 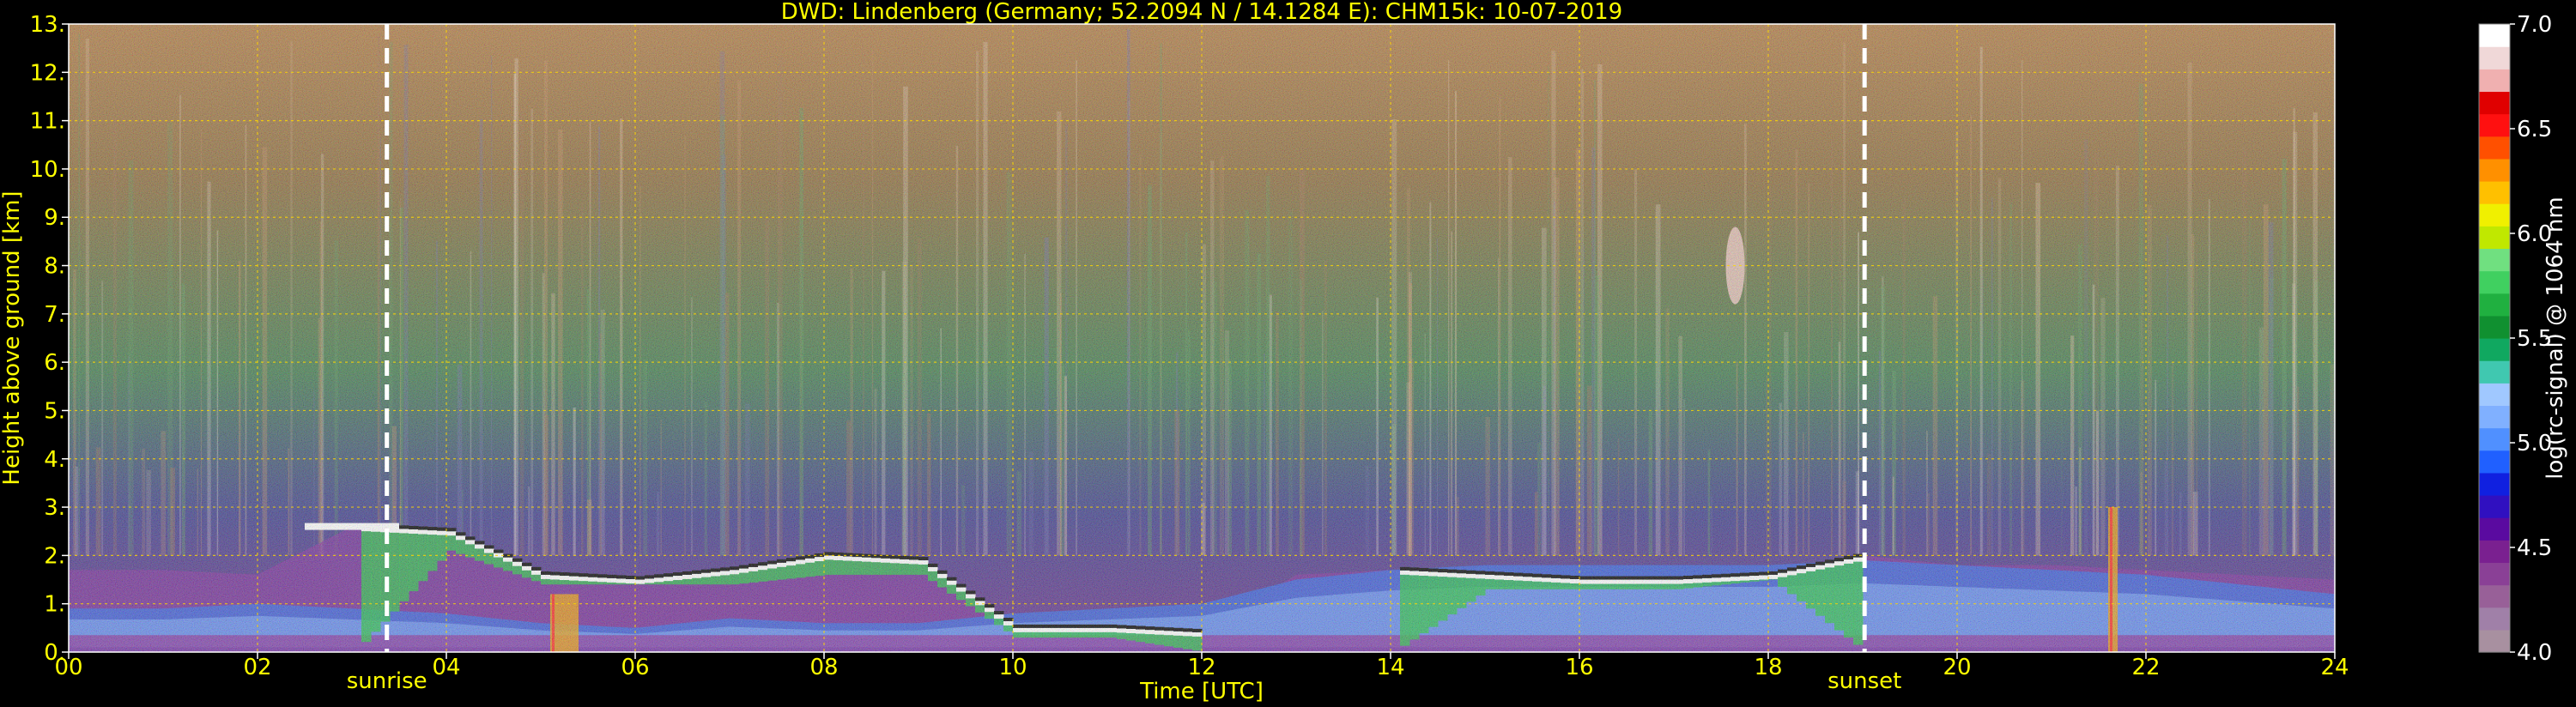 I want to click on y-tick-label: 3., so click(x=54, y=508).